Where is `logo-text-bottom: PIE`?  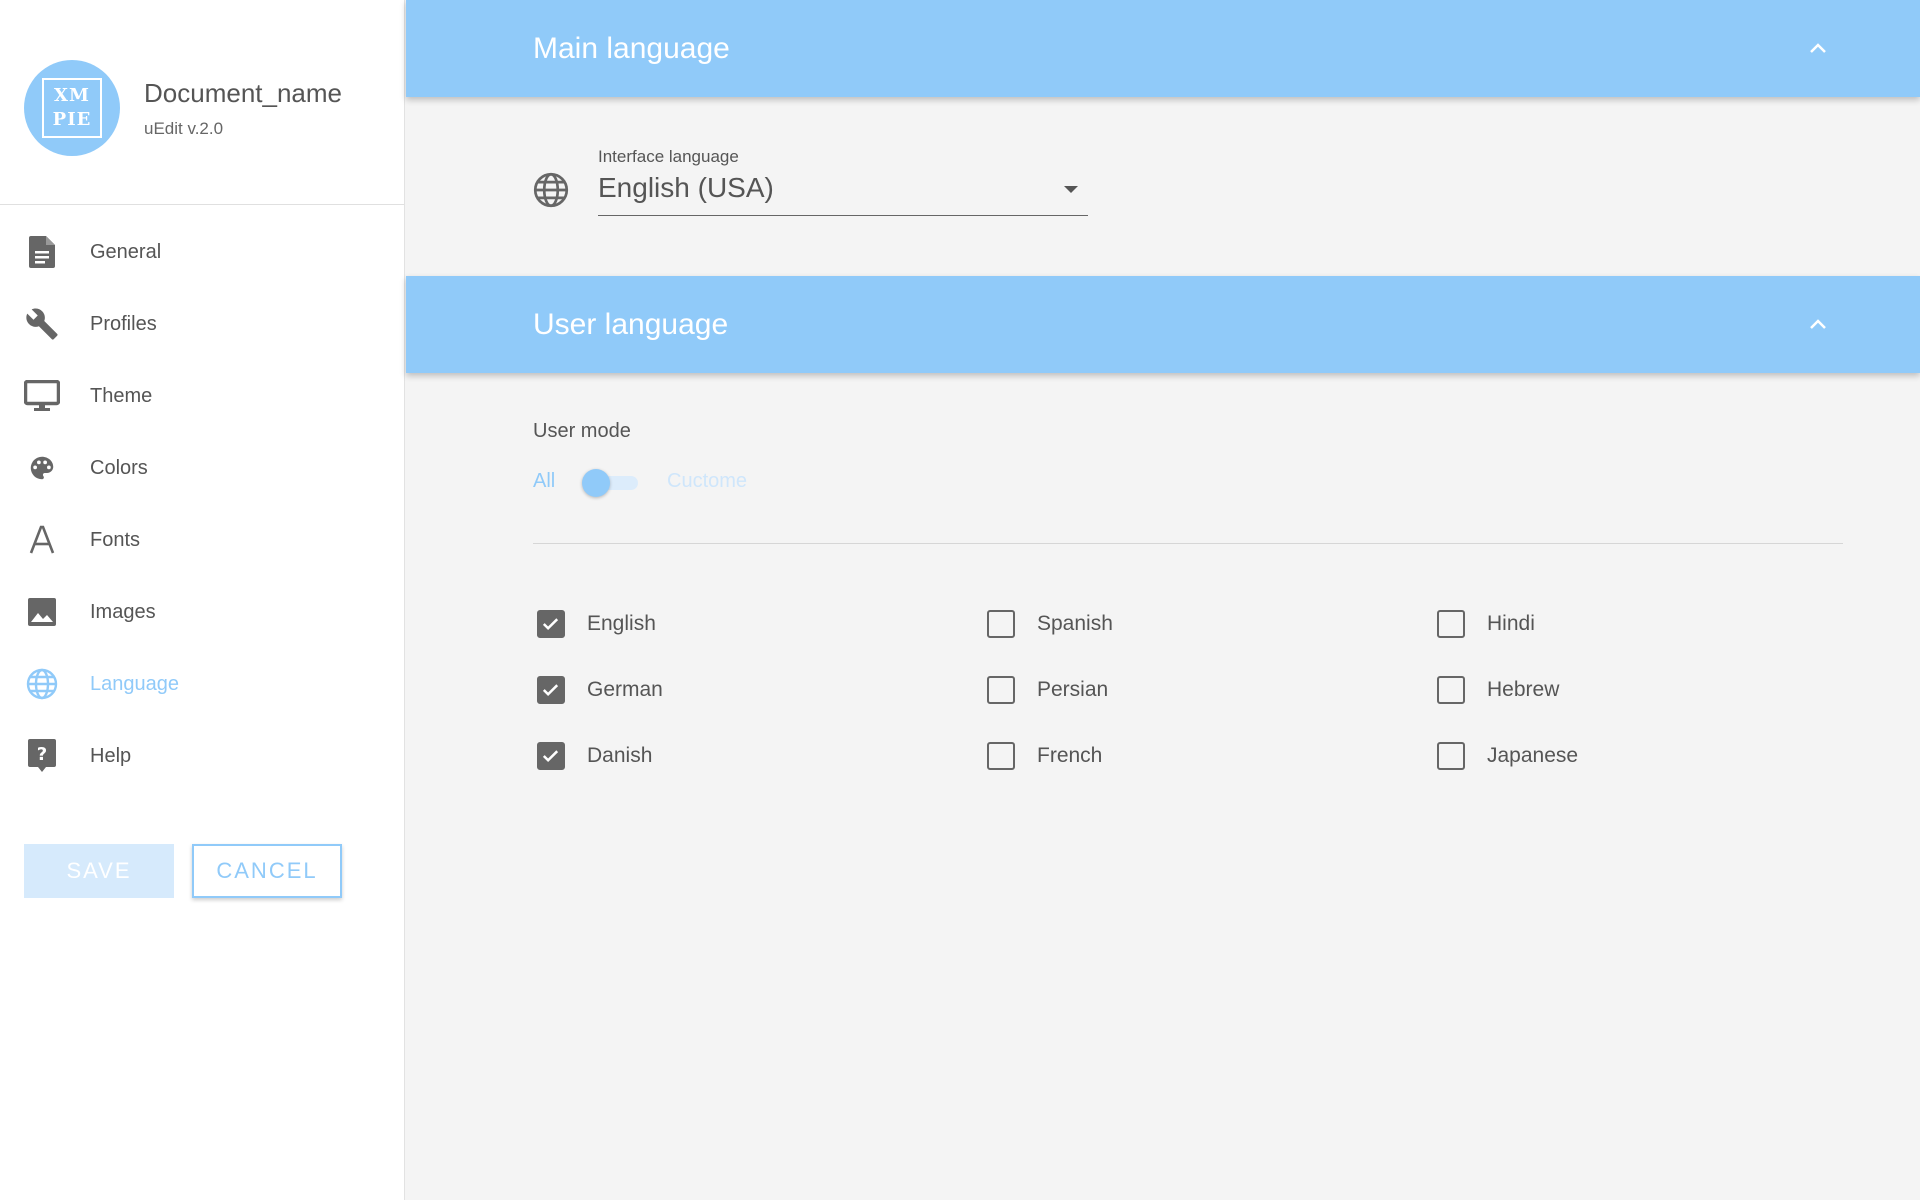 logo-text-bottom: PIE is located at coordinates (72, 119).